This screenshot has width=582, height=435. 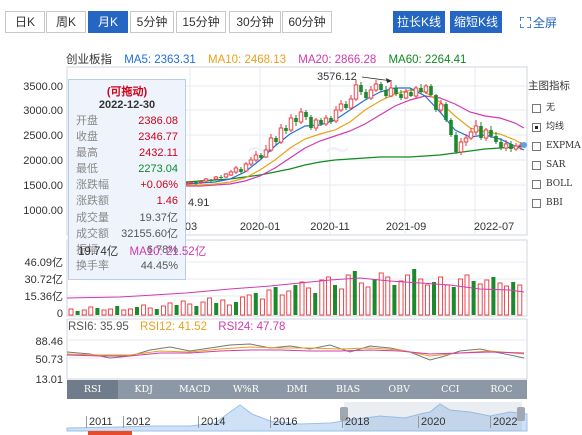 What do you see at coordinates (501, 389) in the screenshot?
I see `indicator-tab-roc: ROC` at bounding box center [501, 389].